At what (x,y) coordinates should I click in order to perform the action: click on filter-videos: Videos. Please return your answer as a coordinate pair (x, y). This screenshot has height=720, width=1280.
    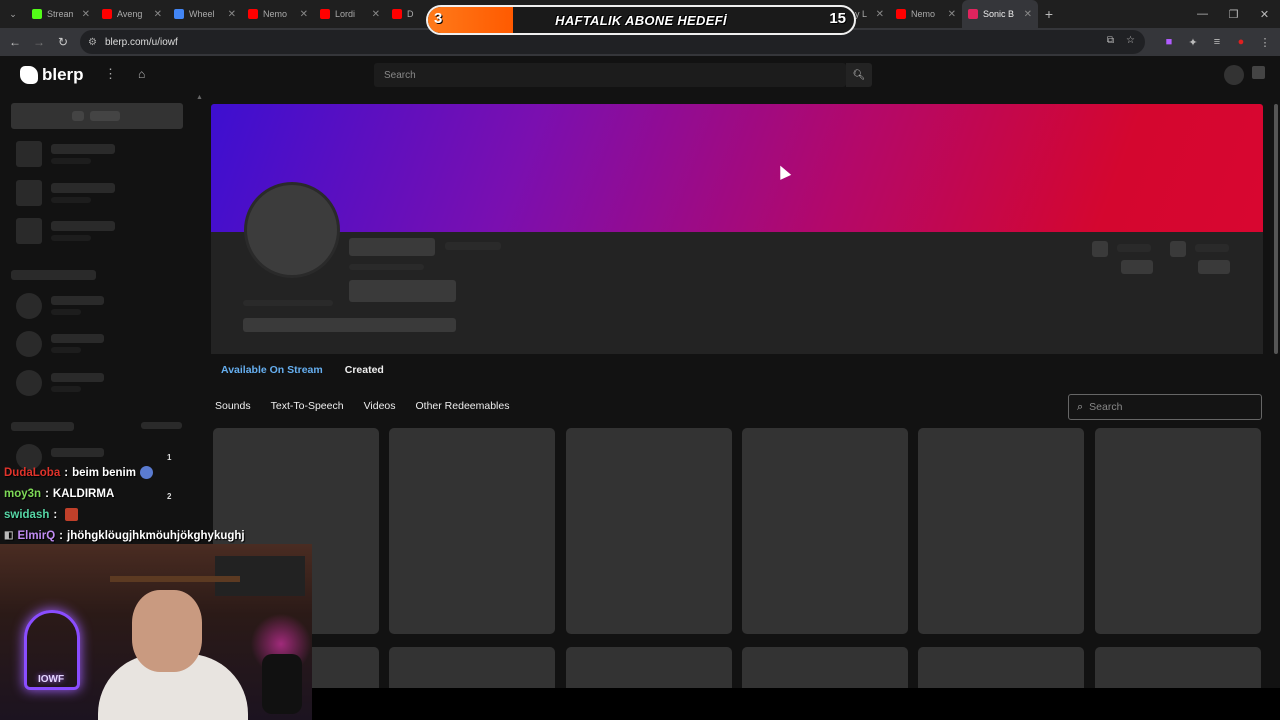
    Looking at the image, I should click on (380, 406).